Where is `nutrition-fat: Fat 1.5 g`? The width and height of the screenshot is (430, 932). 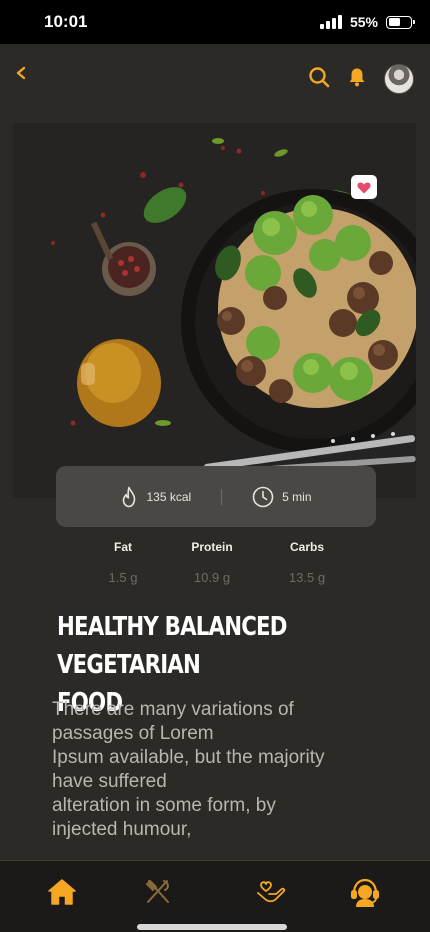 nutrition-fat: Fat 1.5 g is located at coordinates (123, 562).